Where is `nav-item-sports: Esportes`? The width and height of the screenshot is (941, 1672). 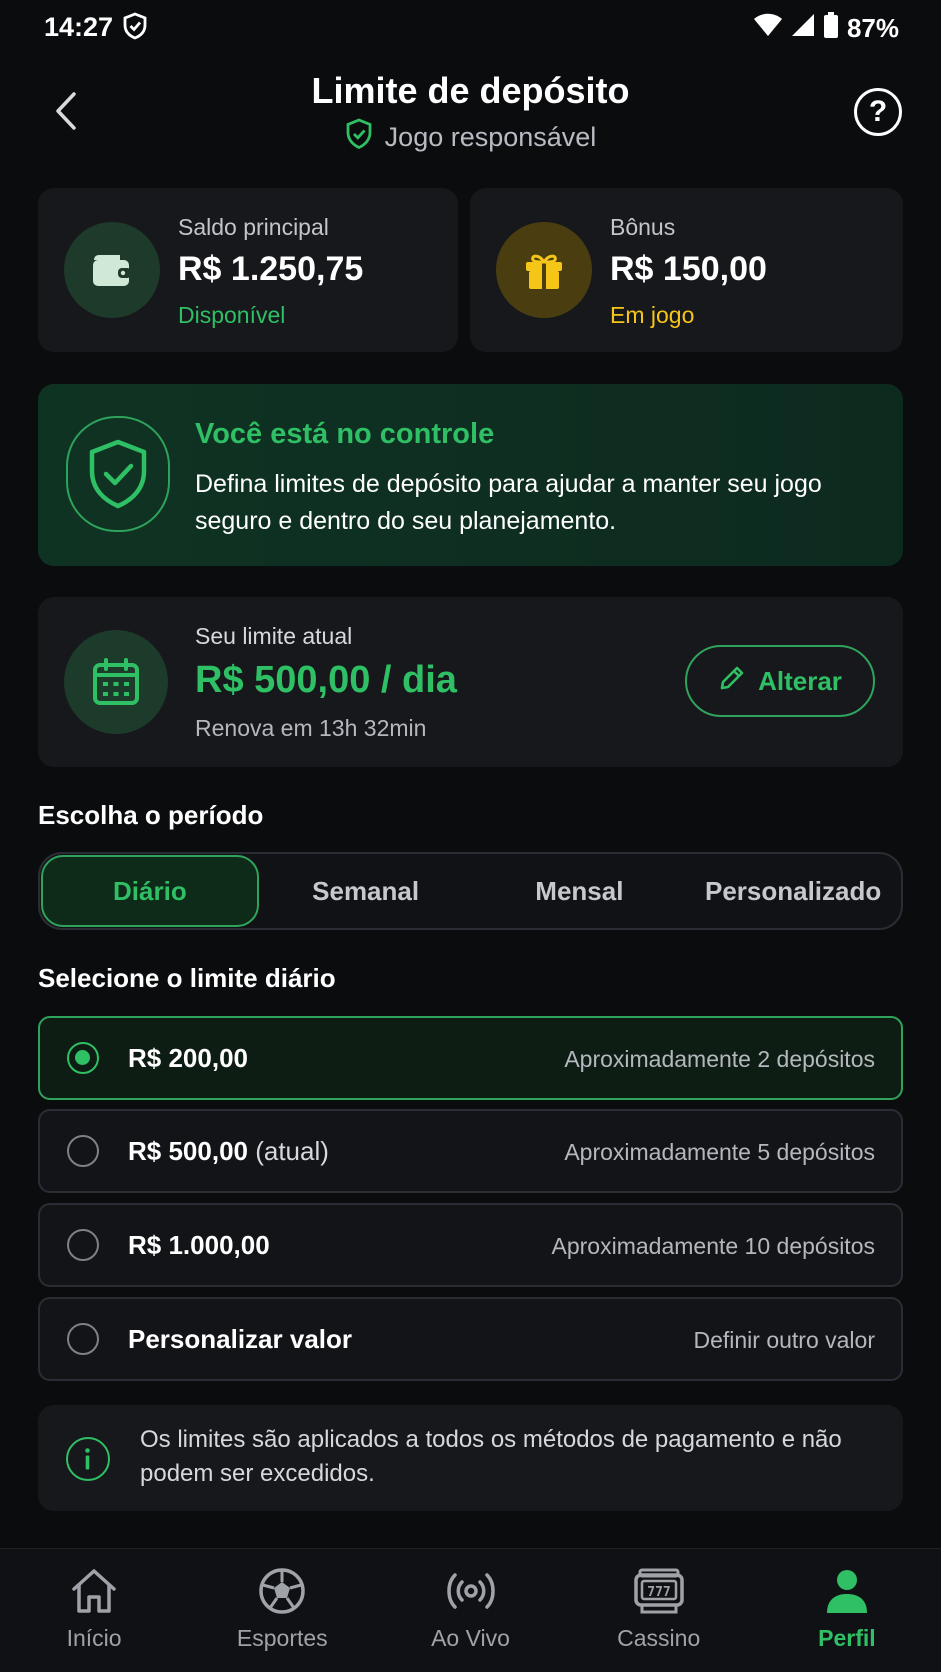
nav-item-sports: Esportes is located at coordinates (282, 1610).